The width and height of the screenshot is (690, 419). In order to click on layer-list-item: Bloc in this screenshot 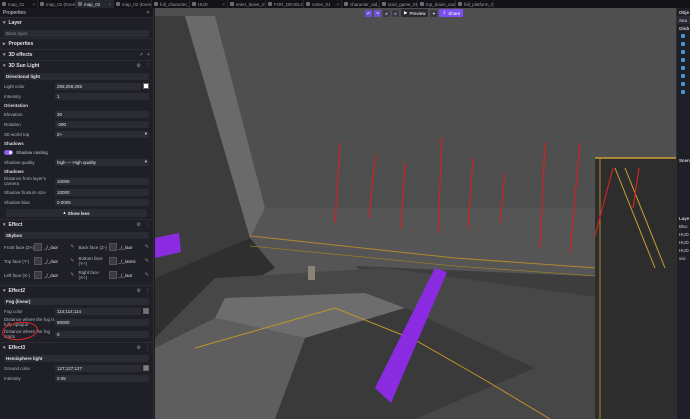, I will do `click(683, 226)`.